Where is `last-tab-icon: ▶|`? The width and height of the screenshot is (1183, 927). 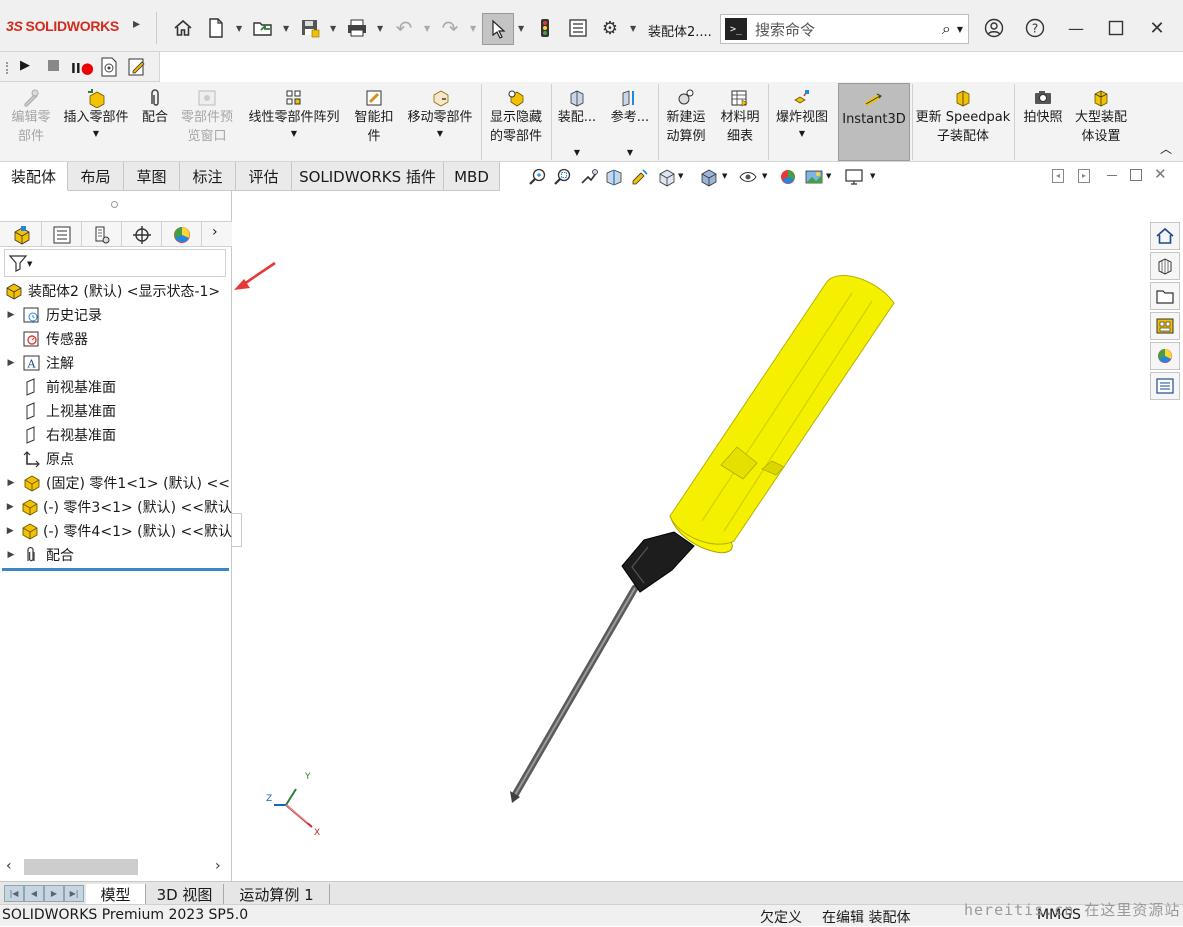
last-tab-icon: ▶| is located at coordinates (74, 893).